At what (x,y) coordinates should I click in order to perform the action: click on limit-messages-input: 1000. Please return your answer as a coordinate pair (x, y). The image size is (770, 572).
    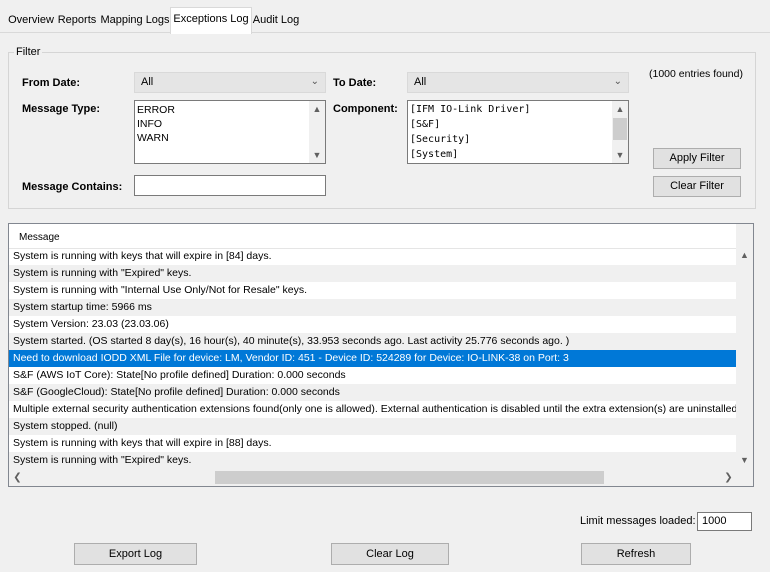
    Looking at the image, I should click on (724, 521).